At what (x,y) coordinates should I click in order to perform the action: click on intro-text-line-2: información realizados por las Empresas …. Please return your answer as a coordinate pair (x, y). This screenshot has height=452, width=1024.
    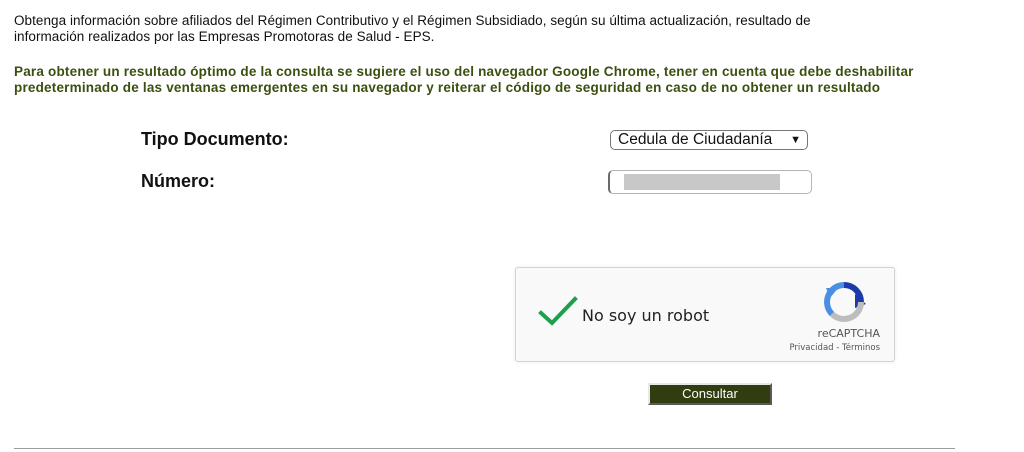
    Looking at the image, I should click on (224, 36).